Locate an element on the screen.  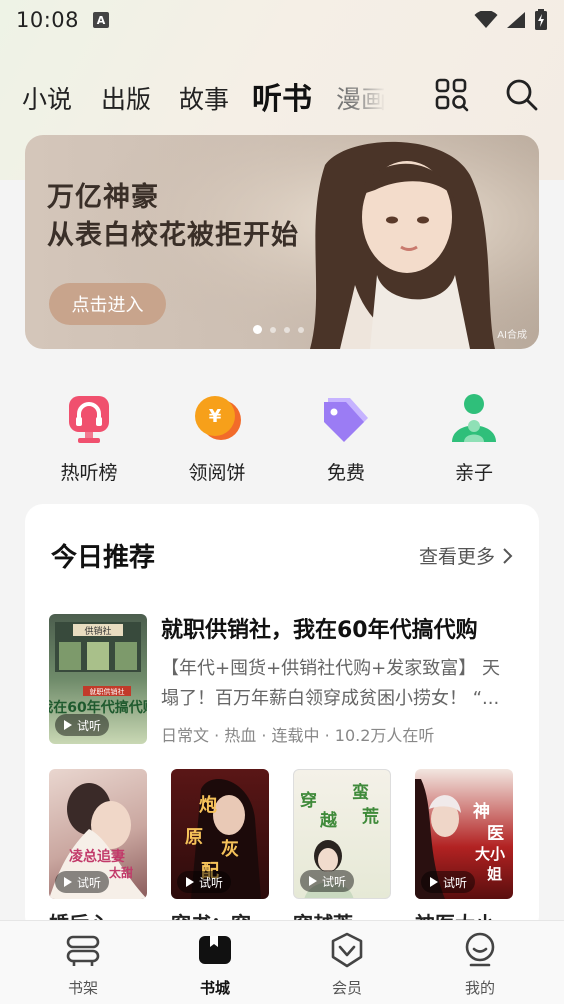
quick-entry-free: 免费 is located at coordinates (346, 437).